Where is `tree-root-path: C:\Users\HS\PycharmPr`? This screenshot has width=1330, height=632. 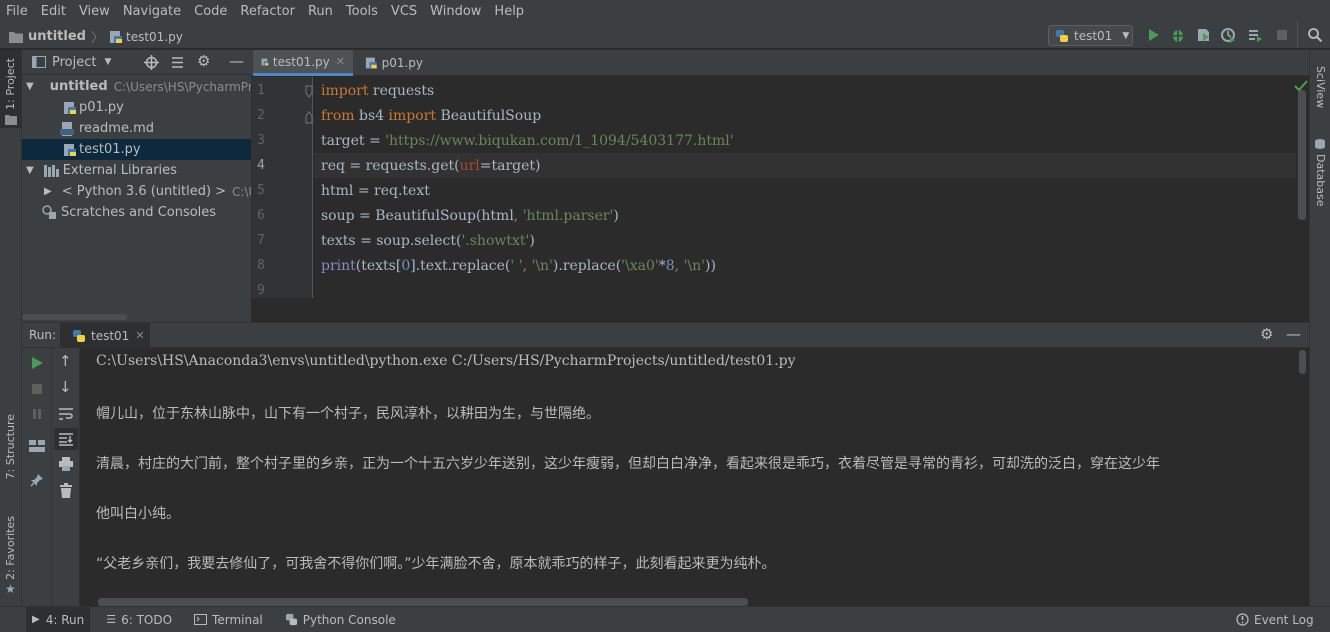 tree-root-path: C:\Users\HS\PycharmPr is located at coordinates (183, 86).